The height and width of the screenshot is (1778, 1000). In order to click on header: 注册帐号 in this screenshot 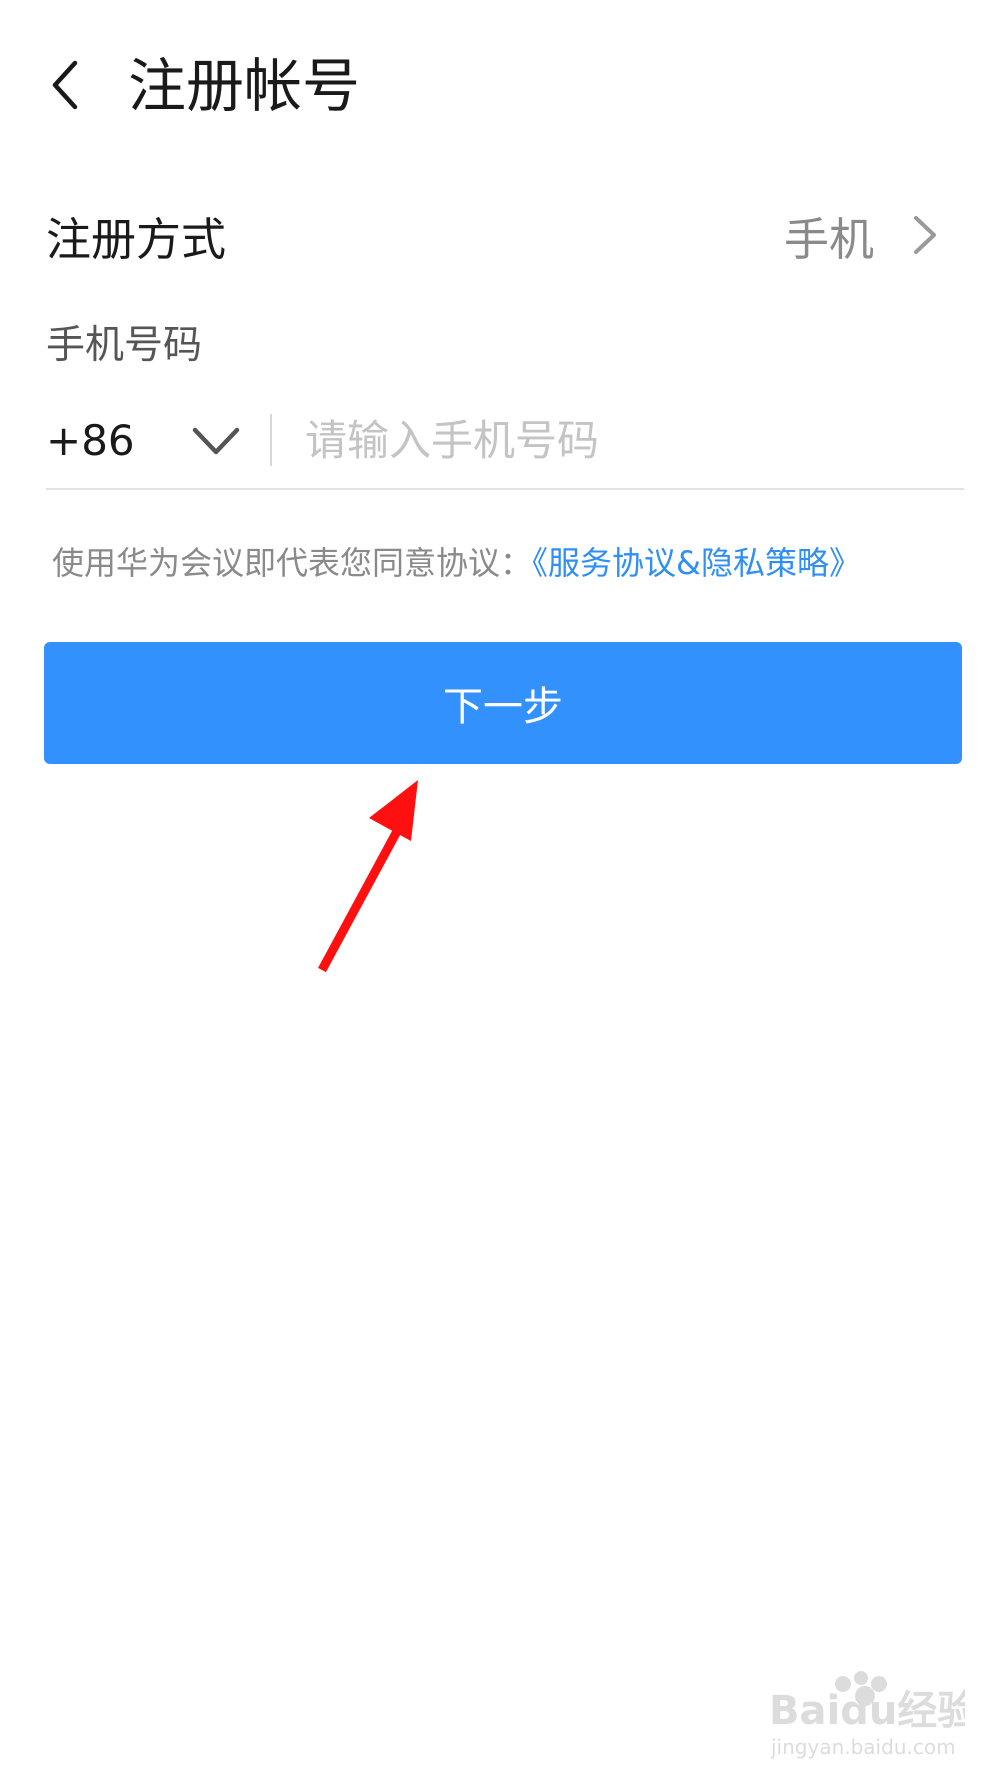, I will do `click(500, 85)`.